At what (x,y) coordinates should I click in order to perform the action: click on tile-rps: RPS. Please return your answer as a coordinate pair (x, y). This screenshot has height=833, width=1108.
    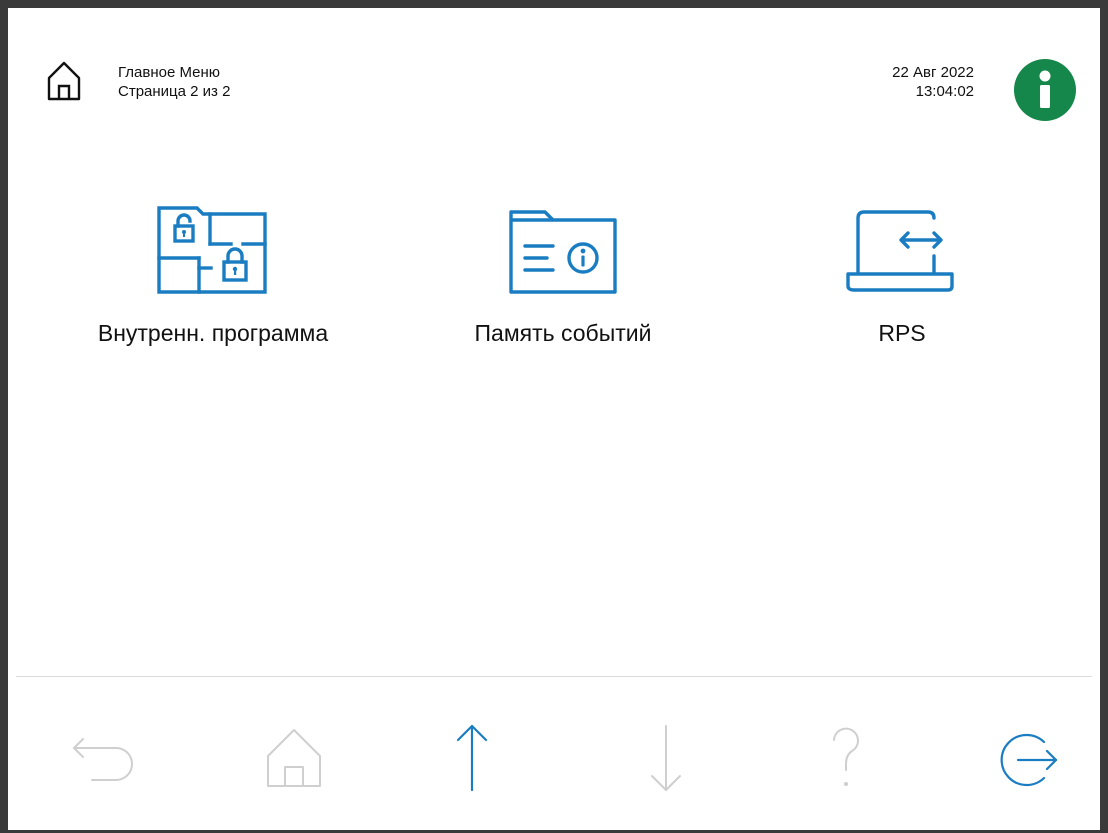
    Looking at the image, I should click on (902, 279).